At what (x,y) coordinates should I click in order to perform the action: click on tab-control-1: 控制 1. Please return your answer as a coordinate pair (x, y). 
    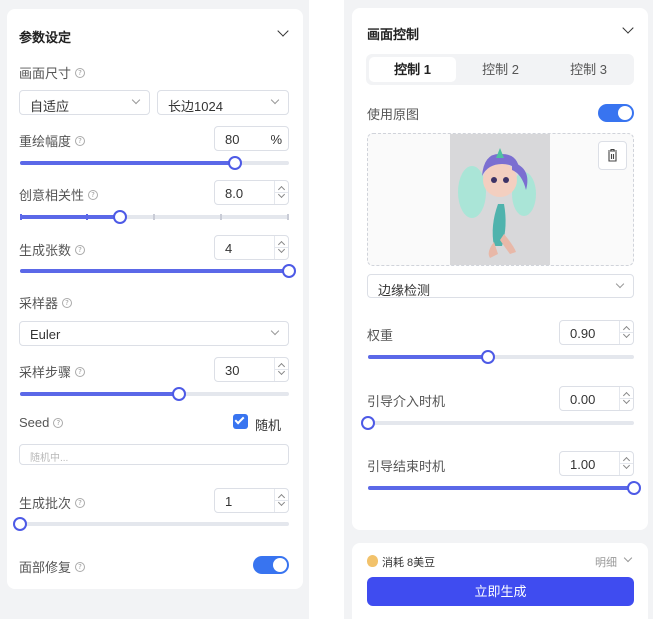
    Looking at the image, I should click on (412, 69).